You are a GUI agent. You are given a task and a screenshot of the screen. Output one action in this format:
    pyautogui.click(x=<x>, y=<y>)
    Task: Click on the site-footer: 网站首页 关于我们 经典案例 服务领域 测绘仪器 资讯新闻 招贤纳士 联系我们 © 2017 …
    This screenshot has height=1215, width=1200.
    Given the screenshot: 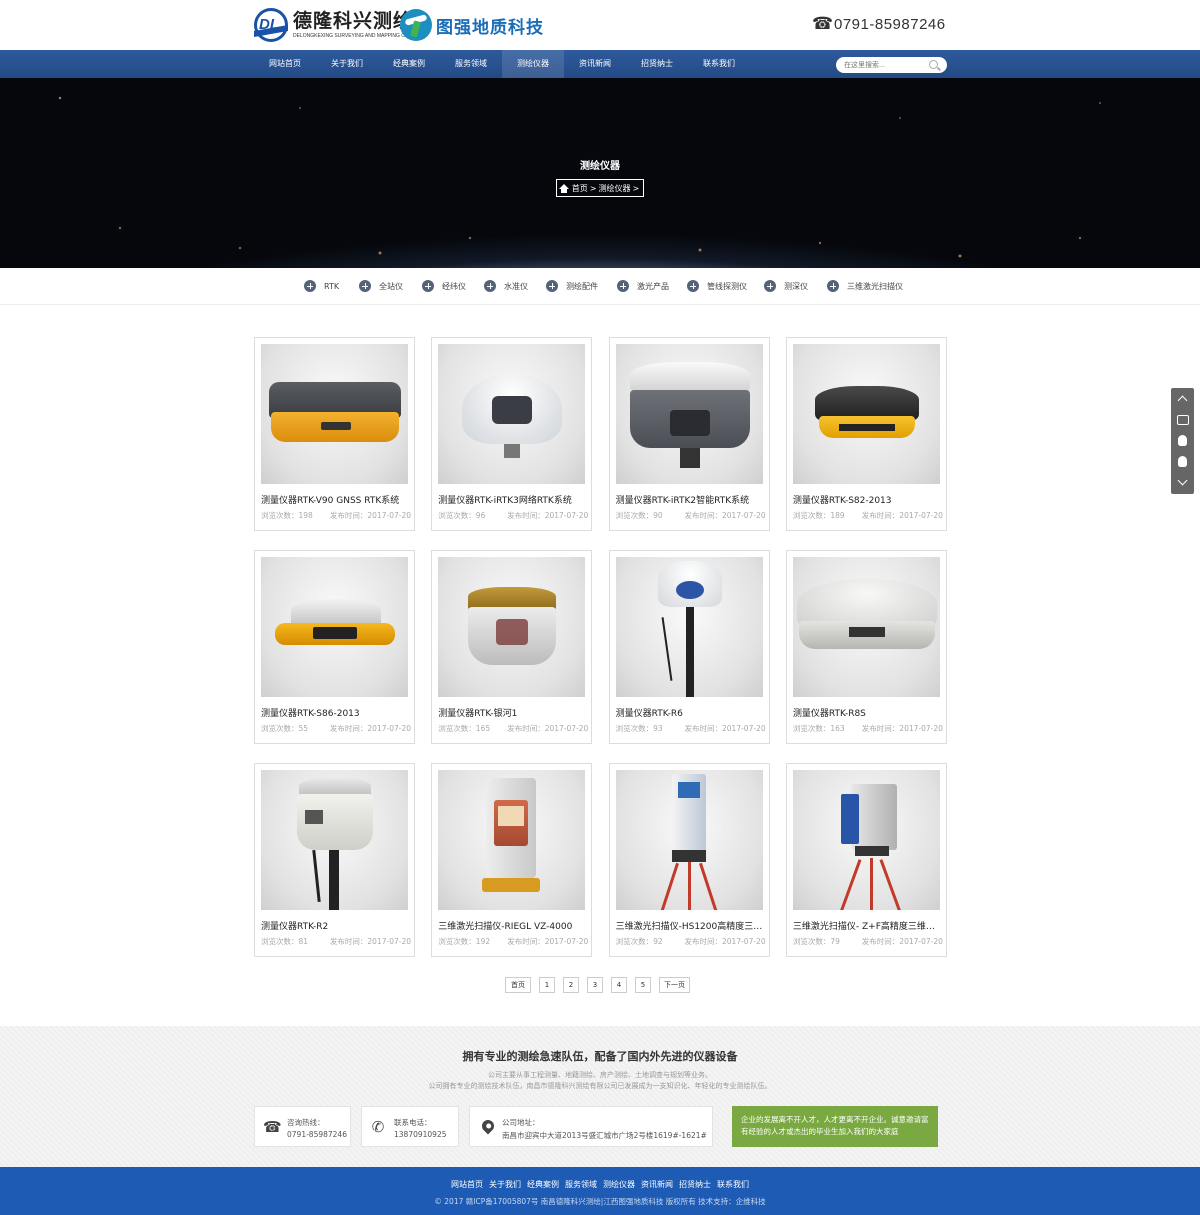 What is the action you would take?
    pyautogui.click(x=600, y=1191)
    